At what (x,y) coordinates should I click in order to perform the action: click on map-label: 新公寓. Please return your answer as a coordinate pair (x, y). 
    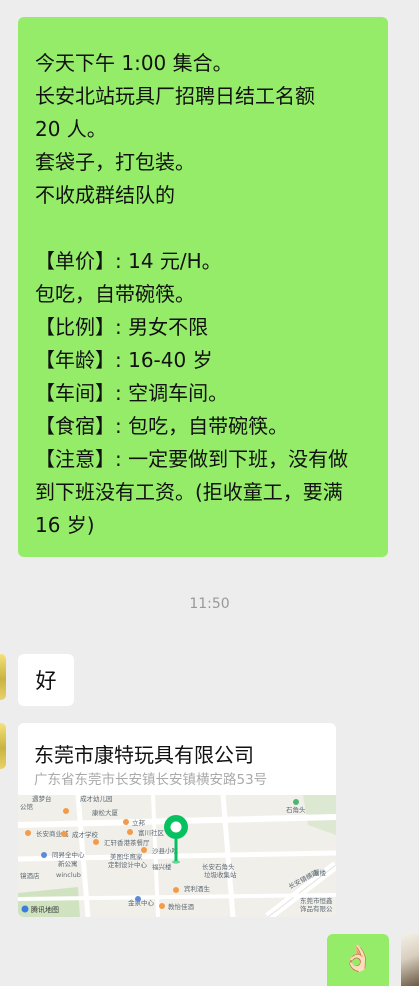
    Looking at the image, I should click on (68, 863).